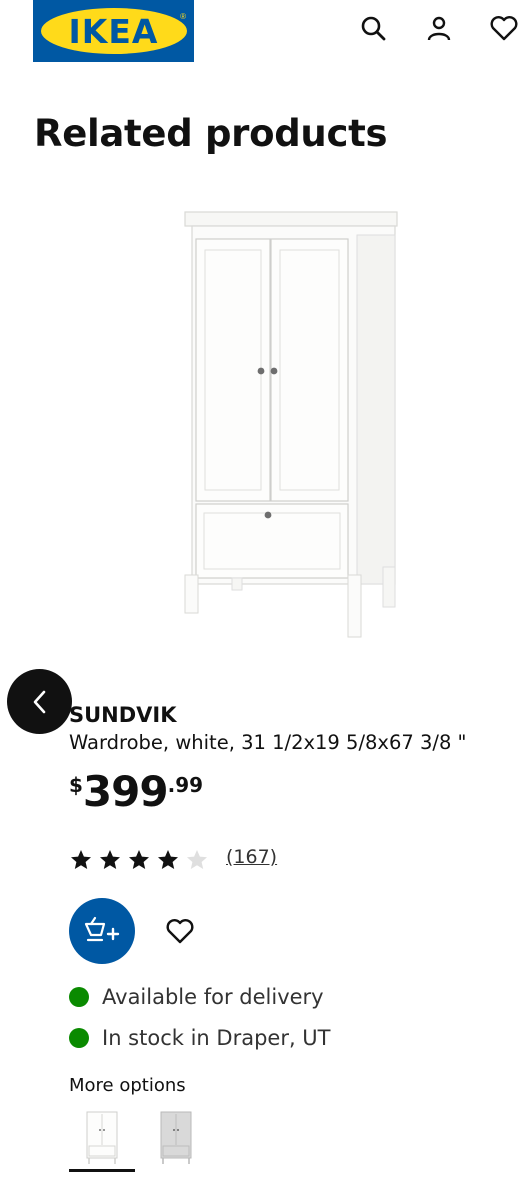 The width and height of the screenshot is (525, 1200). I want to click on price-currency: $, so click(76, 785).